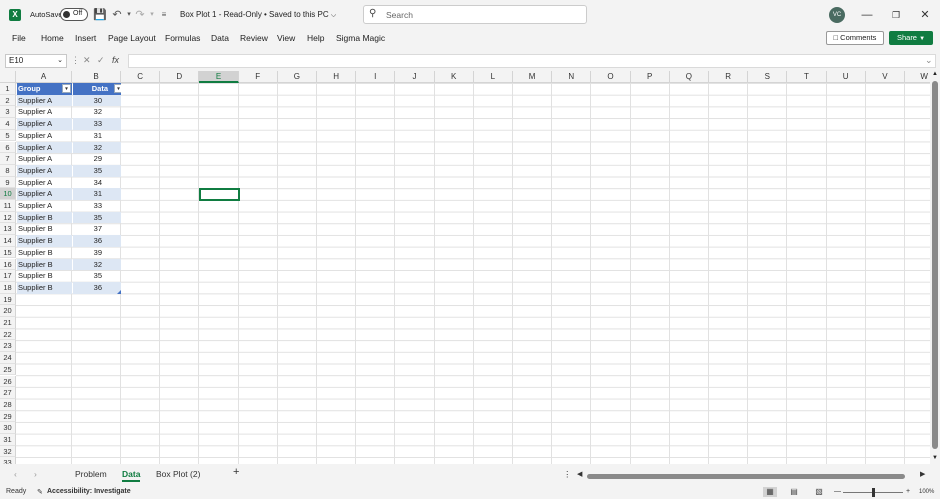  I want to click on row-header: 33, so click(8, 460).